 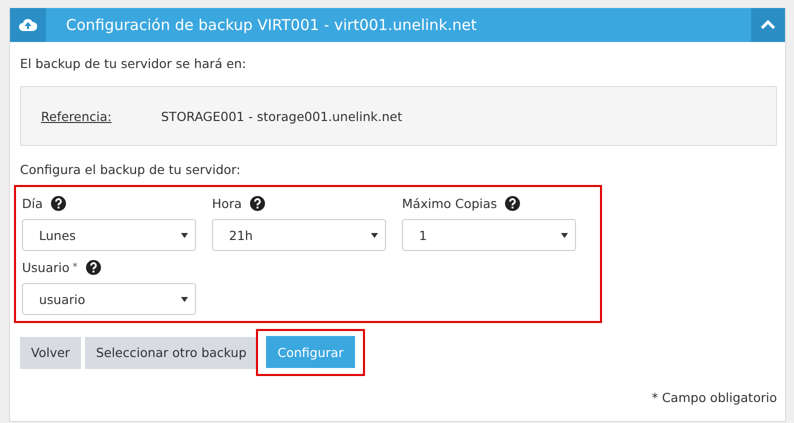 What do you see at coordinates (299, 235) in the screenshot?
I see `dropdown-field: 21h` at bounding box center [299, 235].